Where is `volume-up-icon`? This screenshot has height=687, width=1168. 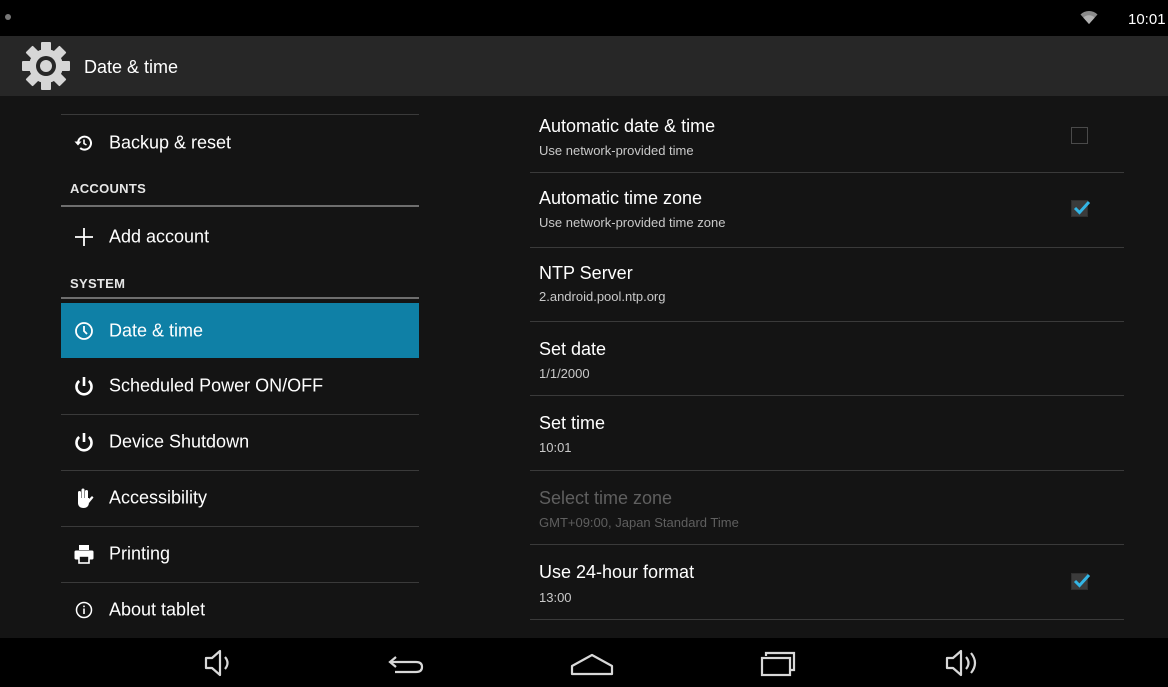
volume-up-icon is located at coordinates (964, 663).